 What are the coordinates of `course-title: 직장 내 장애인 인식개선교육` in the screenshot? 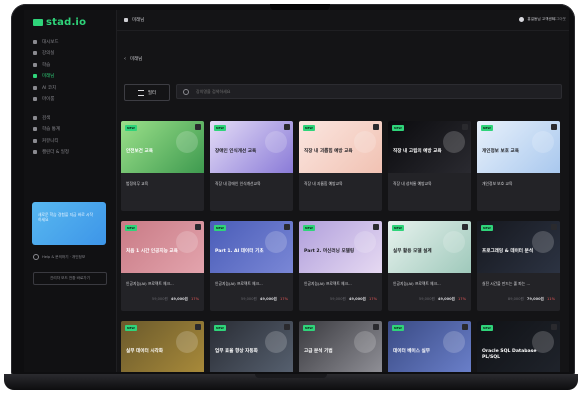 It's located at (238, 183).